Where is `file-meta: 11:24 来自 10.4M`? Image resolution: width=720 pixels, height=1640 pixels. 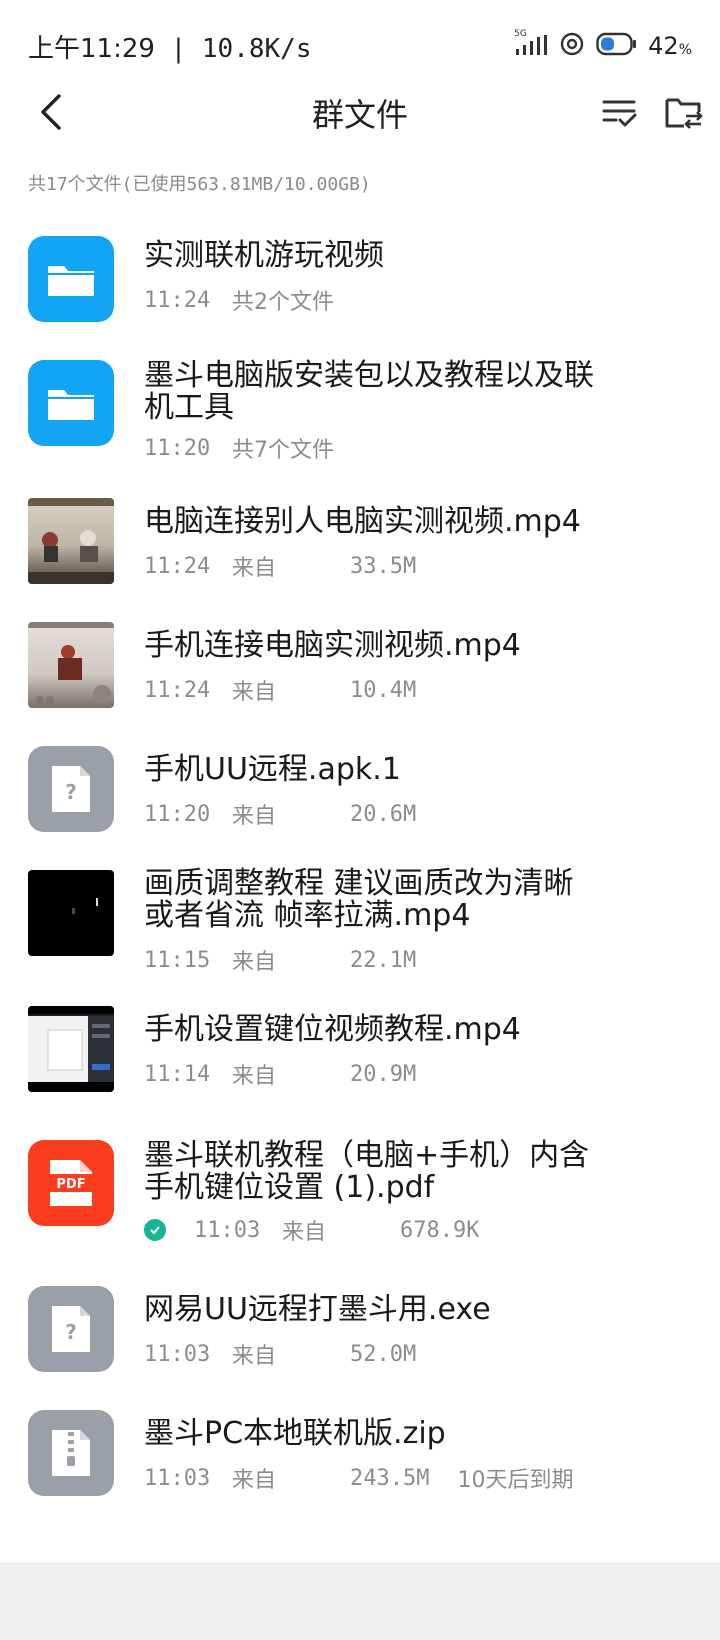 file-meta: 11:24 来自 10.4M is located at coordinates (280, 691).